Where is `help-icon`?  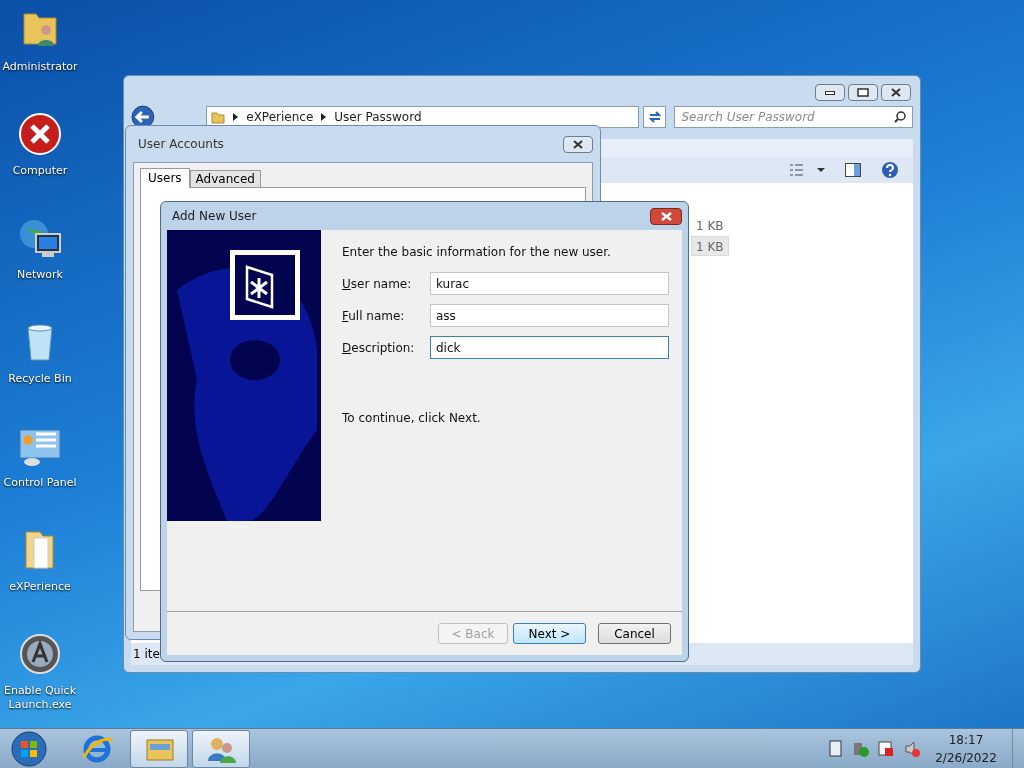 help-icon is located at coordinates (890, 170).